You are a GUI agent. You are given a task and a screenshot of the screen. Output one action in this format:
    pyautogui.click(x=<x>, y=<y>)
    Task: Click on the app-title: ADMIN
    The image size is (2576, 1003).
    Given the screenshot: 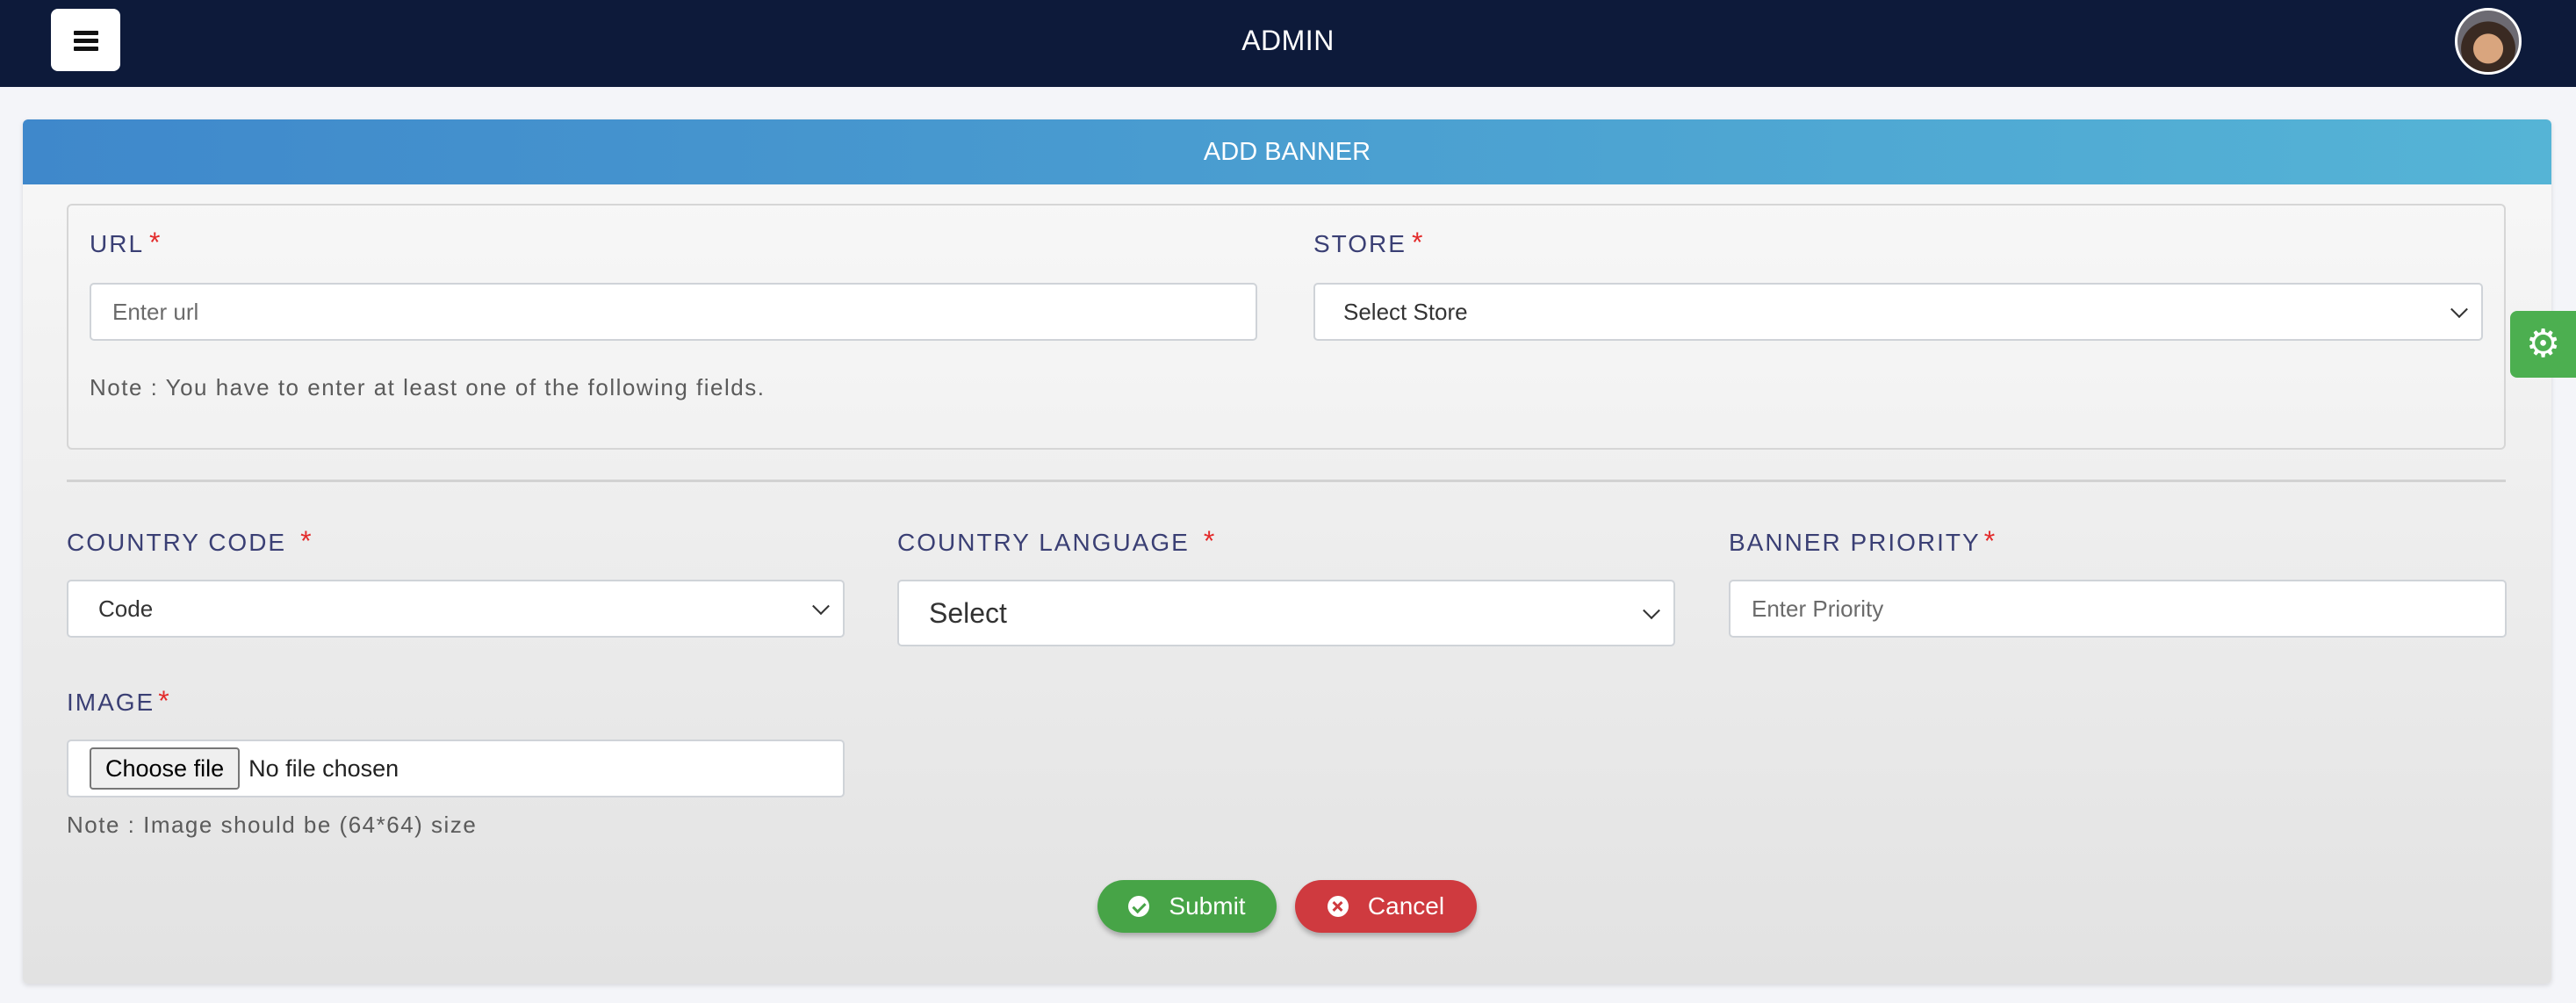 What is the action you would take?
    pyautogui.click(x=1288, y=40)
    